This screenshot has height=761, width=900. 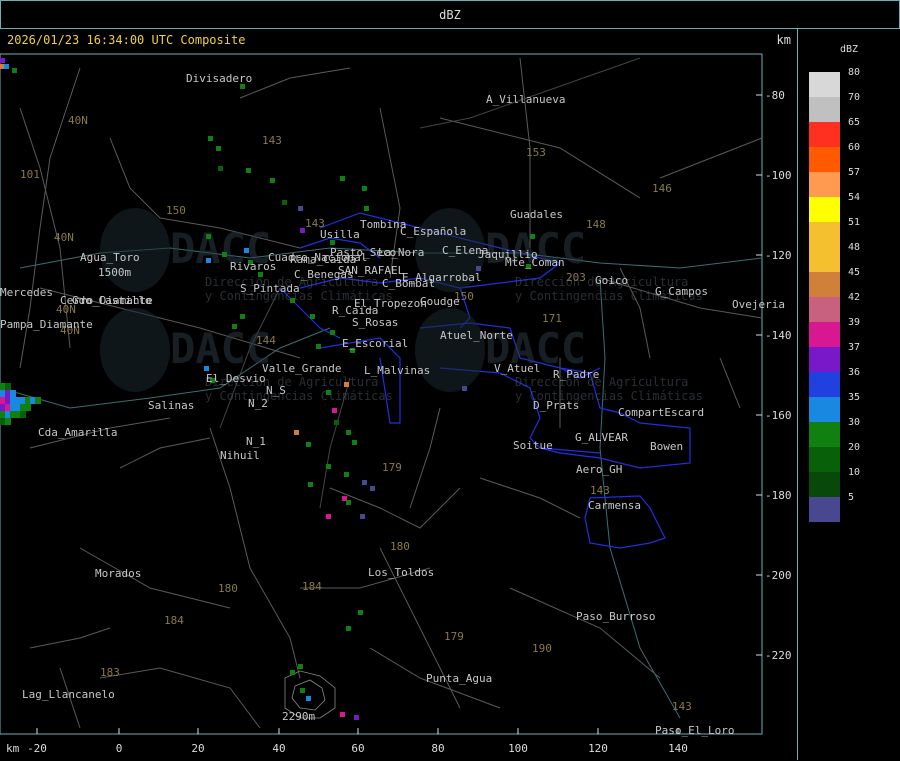 What do you see at coordinates (459, 678) in the screenshot?
I see `place-label: Punta_Agua` at bounding box center [459, 678].